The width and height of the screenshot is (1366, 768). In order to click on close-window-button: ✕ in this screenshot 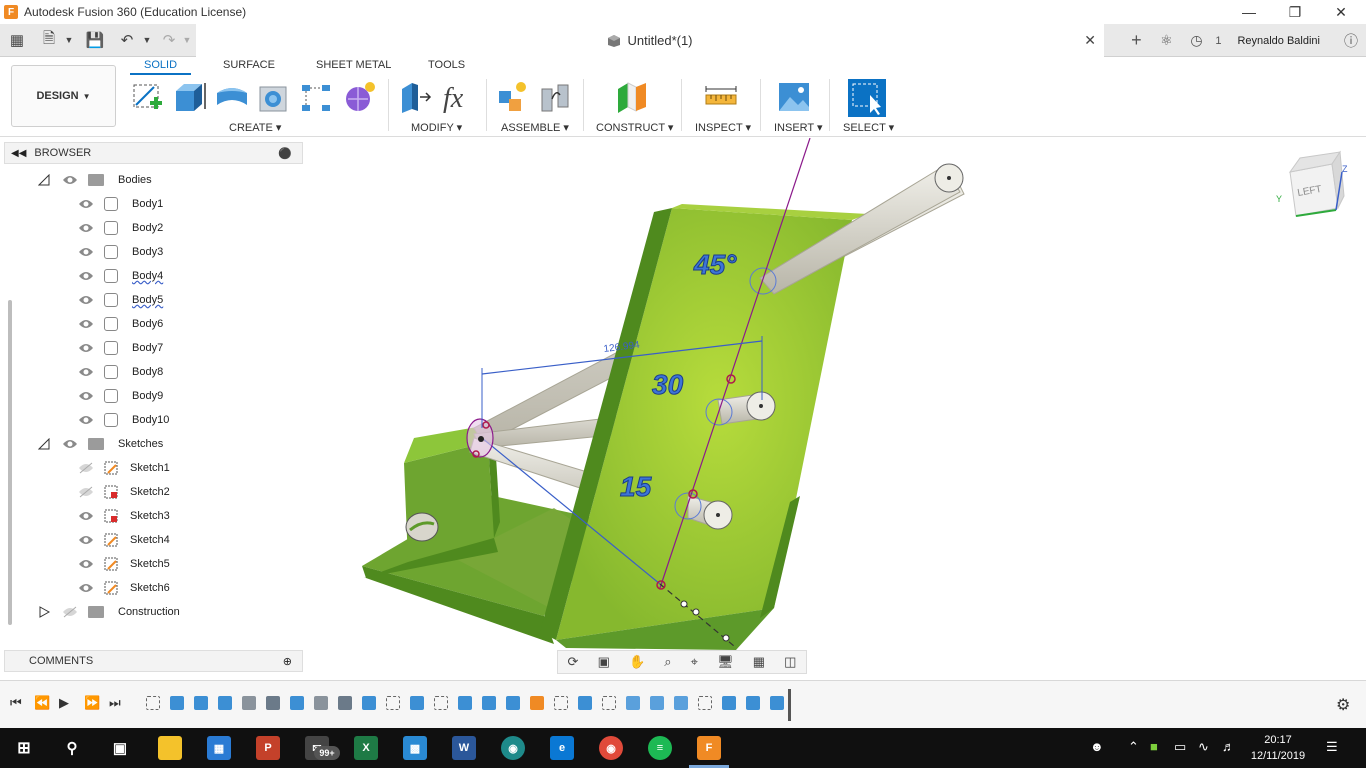, I will do `click(1341, 12)`.